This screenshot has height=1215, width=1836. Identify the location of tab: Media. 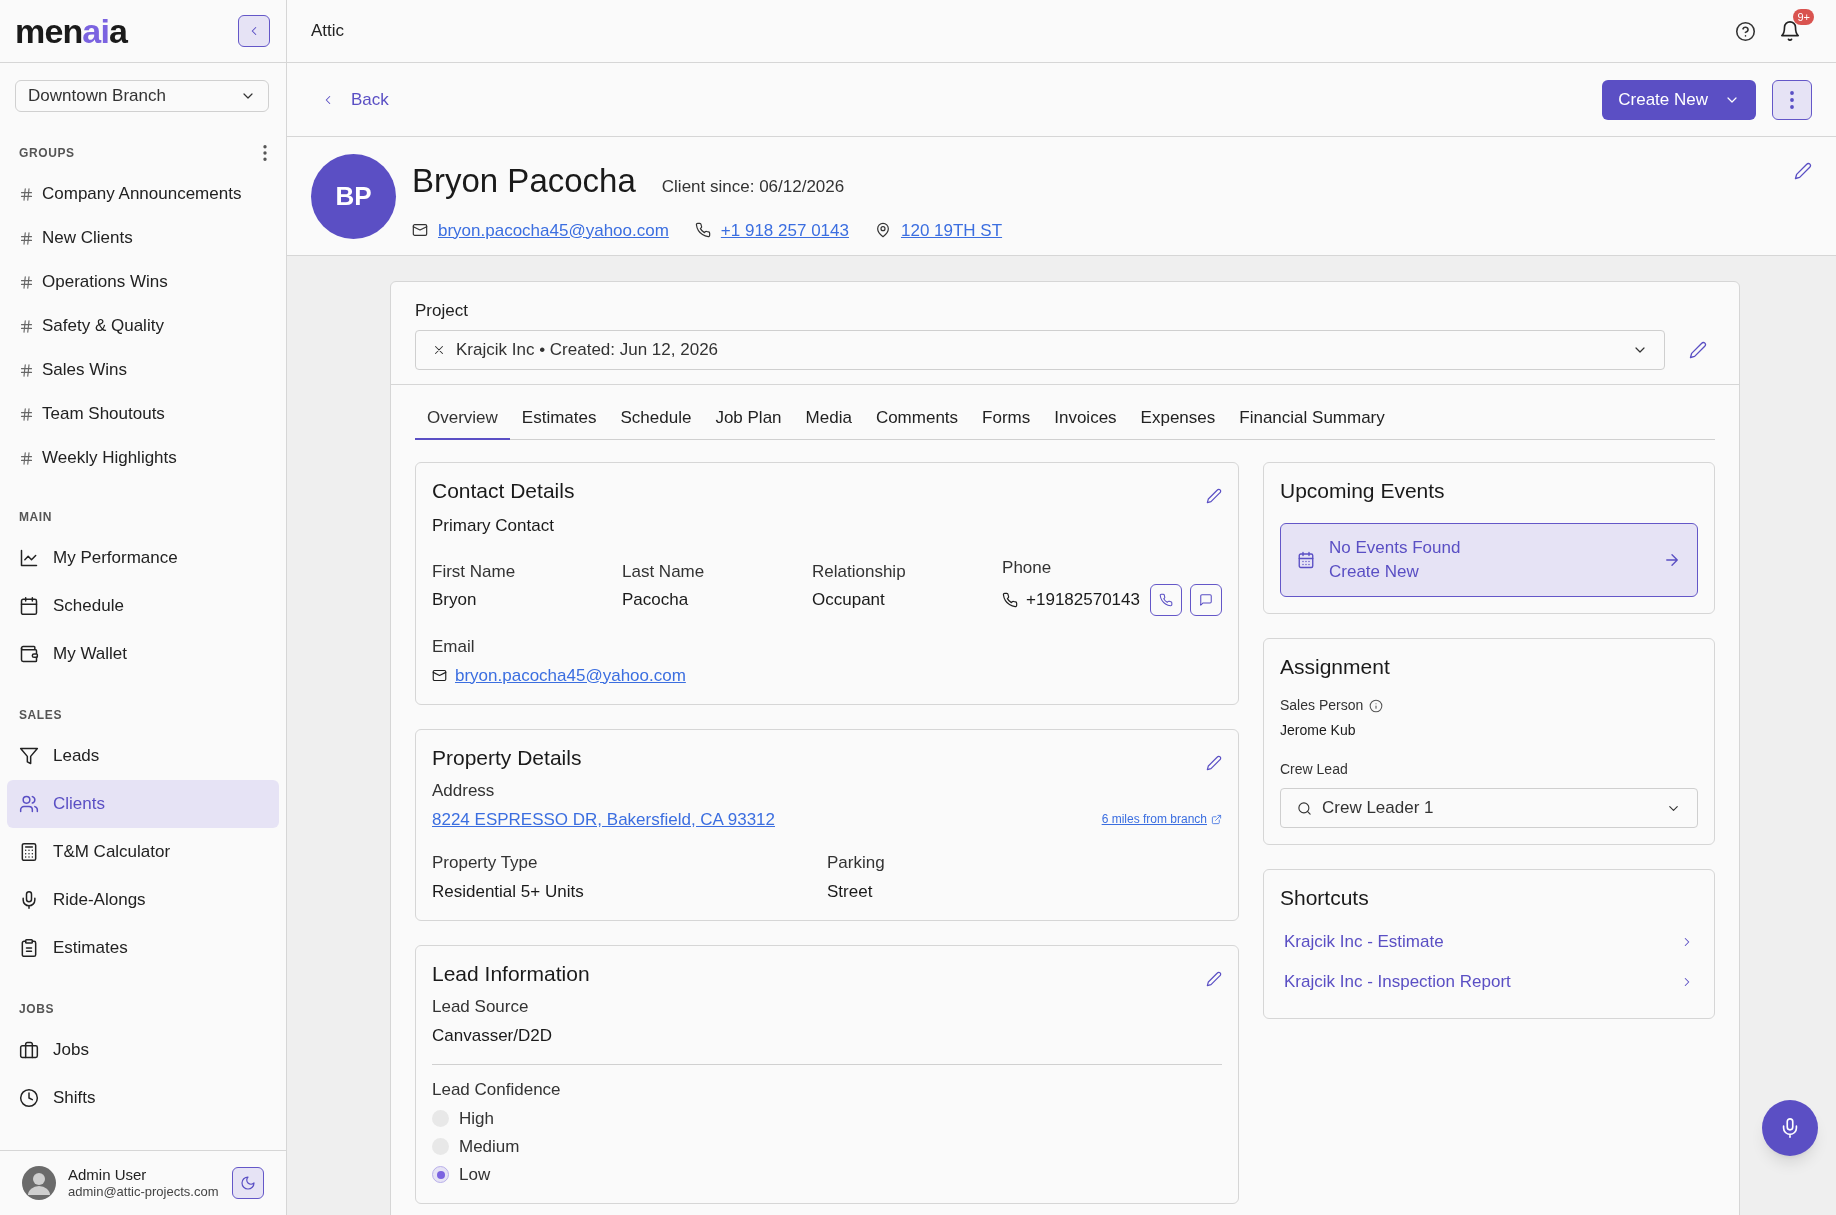
(828, 422).